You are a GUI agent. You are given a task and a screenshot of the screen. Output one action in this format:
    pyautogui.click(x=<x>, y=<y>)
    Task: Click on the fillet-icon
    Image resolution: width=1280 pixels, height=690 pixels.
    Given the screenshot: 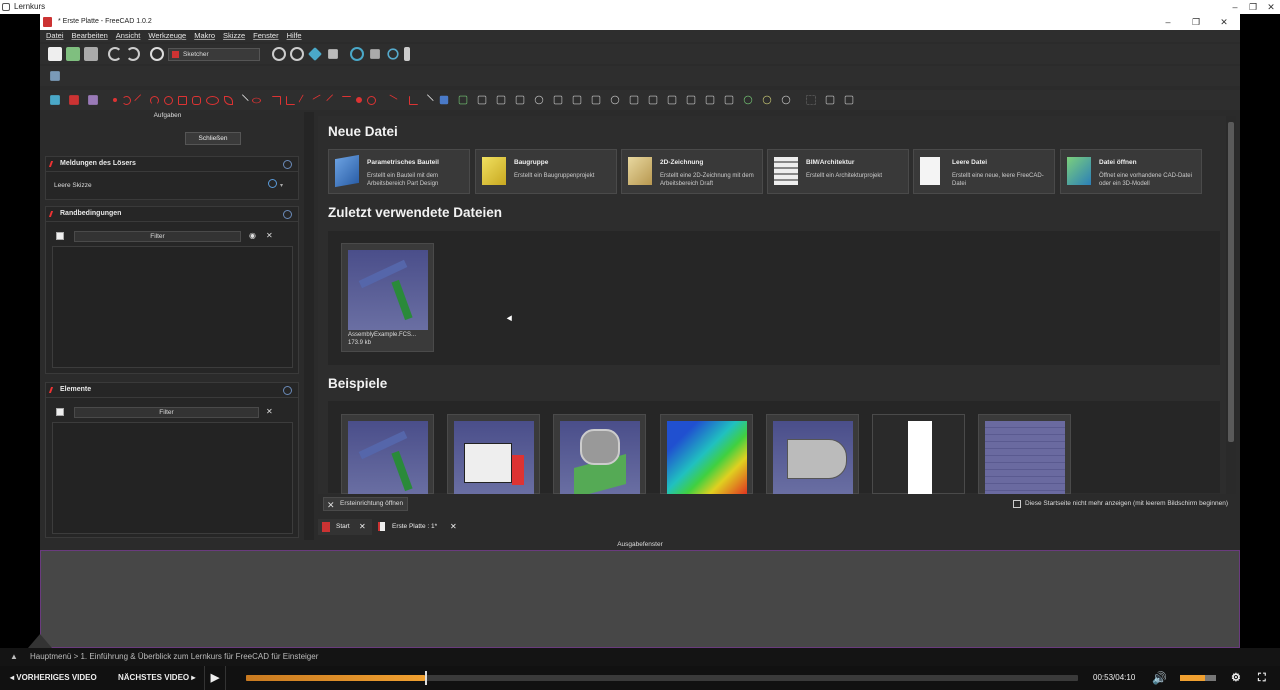 What is the action you would take?
    pyautogui.click(x=482, y=100)
    